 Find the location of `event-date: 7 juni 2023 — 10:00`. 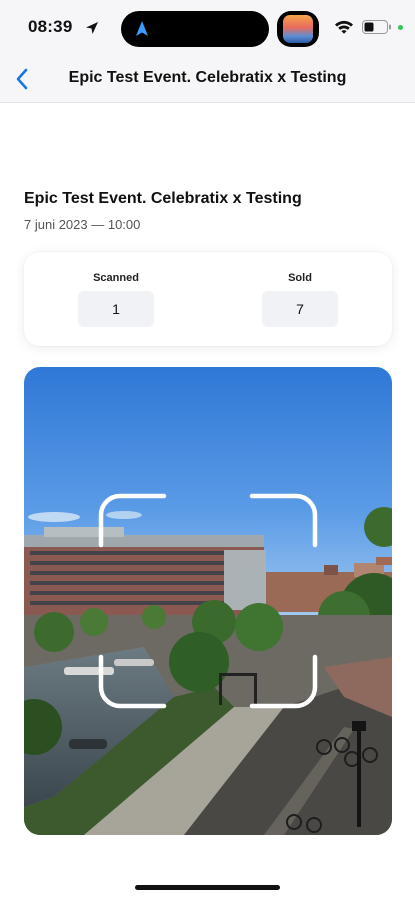

event-date: 7 juni 2023 — 10:00 is located at coordinates (82, 224).